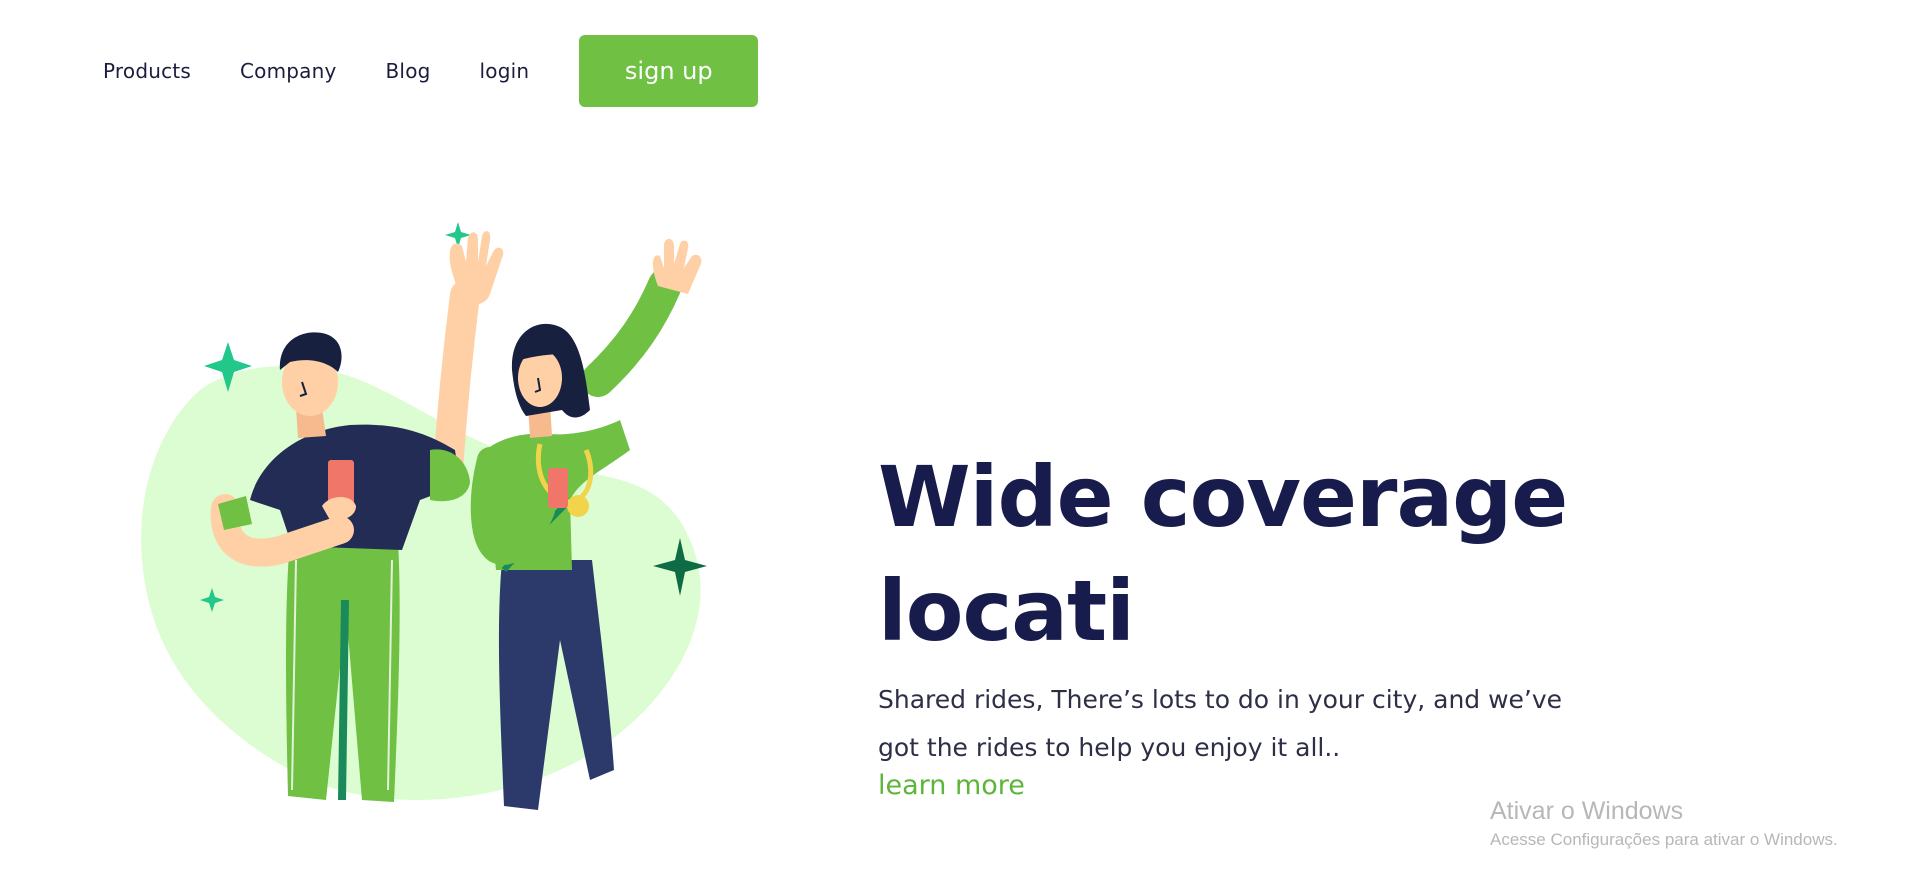  What do you see at coordinates (1258, 554) in the screenshot?
I see `hero-title: Wide coverage locati` at bounding box center [1258, 554].